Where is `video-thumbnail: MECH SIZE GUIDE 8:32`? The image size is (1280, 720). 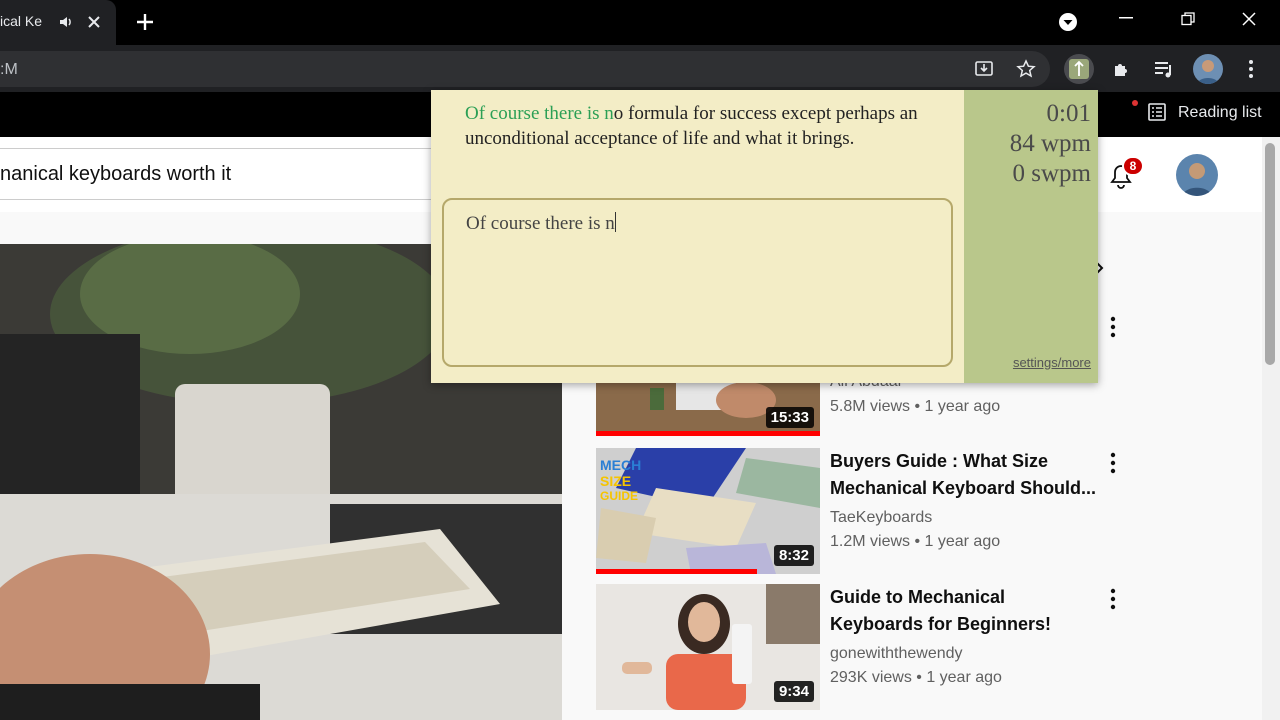
video-thumbnail: MECH SIZE GUIDE 8:32 is located at coordinates (708, 511).